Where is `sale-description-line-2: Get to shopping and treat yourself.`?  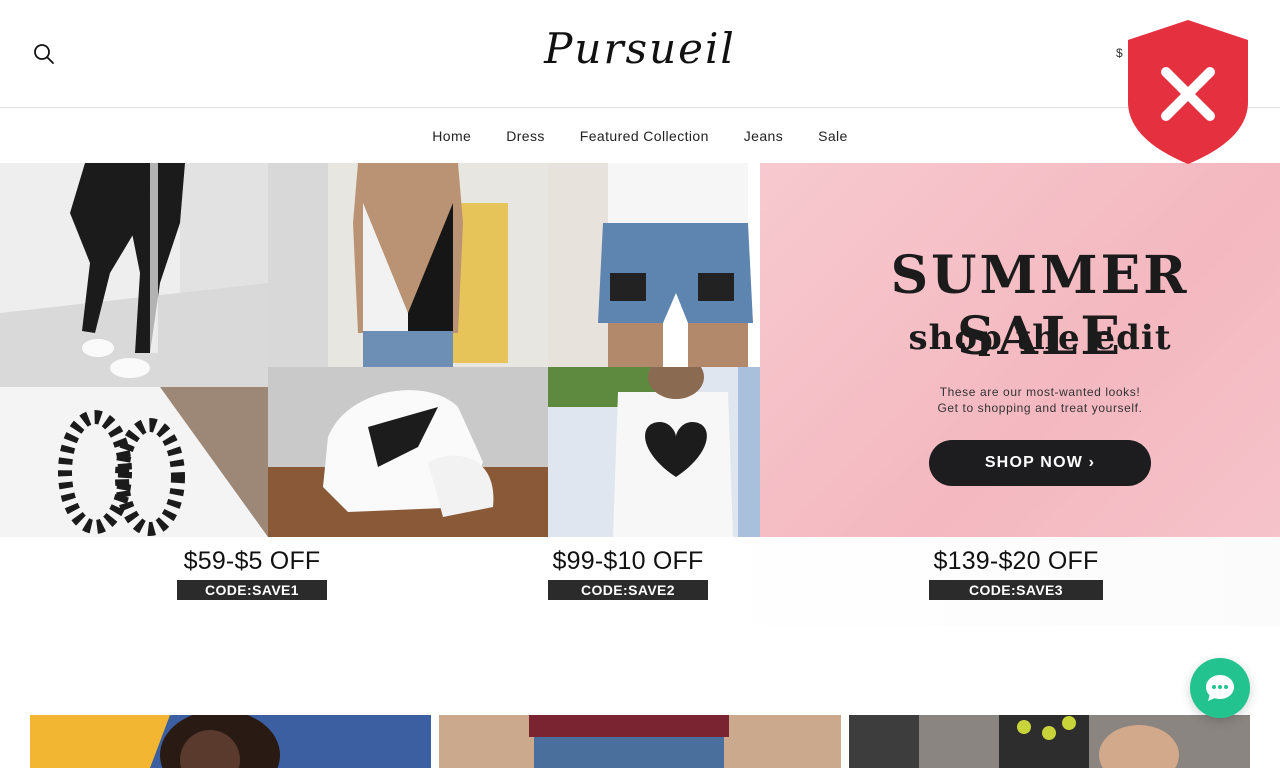
sale-description-line-2: Get to shopping and treat yourself. is located at coordinates (1040, 408).